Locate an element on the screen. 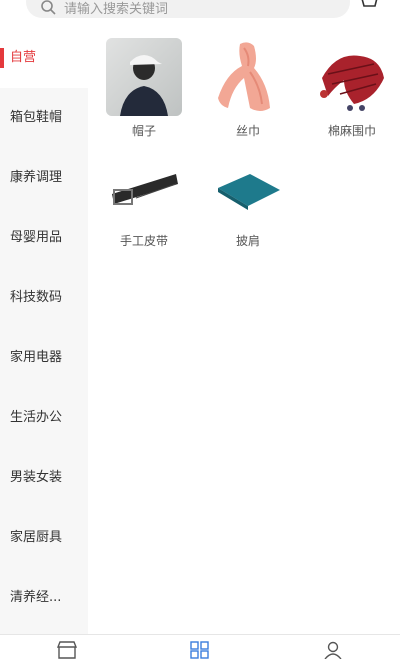 The image size is (400, 659). product-item-leather-belt: 手工皮带 is located at coordinates (144, 203).